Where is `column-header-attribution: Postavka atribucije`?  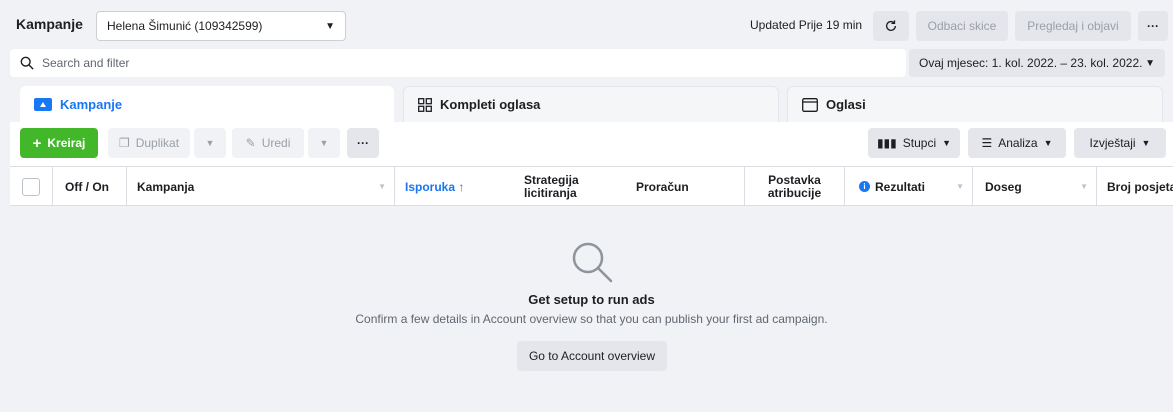 column-header-attribution: Postavka atribucije is located at coordinates (794, 186).